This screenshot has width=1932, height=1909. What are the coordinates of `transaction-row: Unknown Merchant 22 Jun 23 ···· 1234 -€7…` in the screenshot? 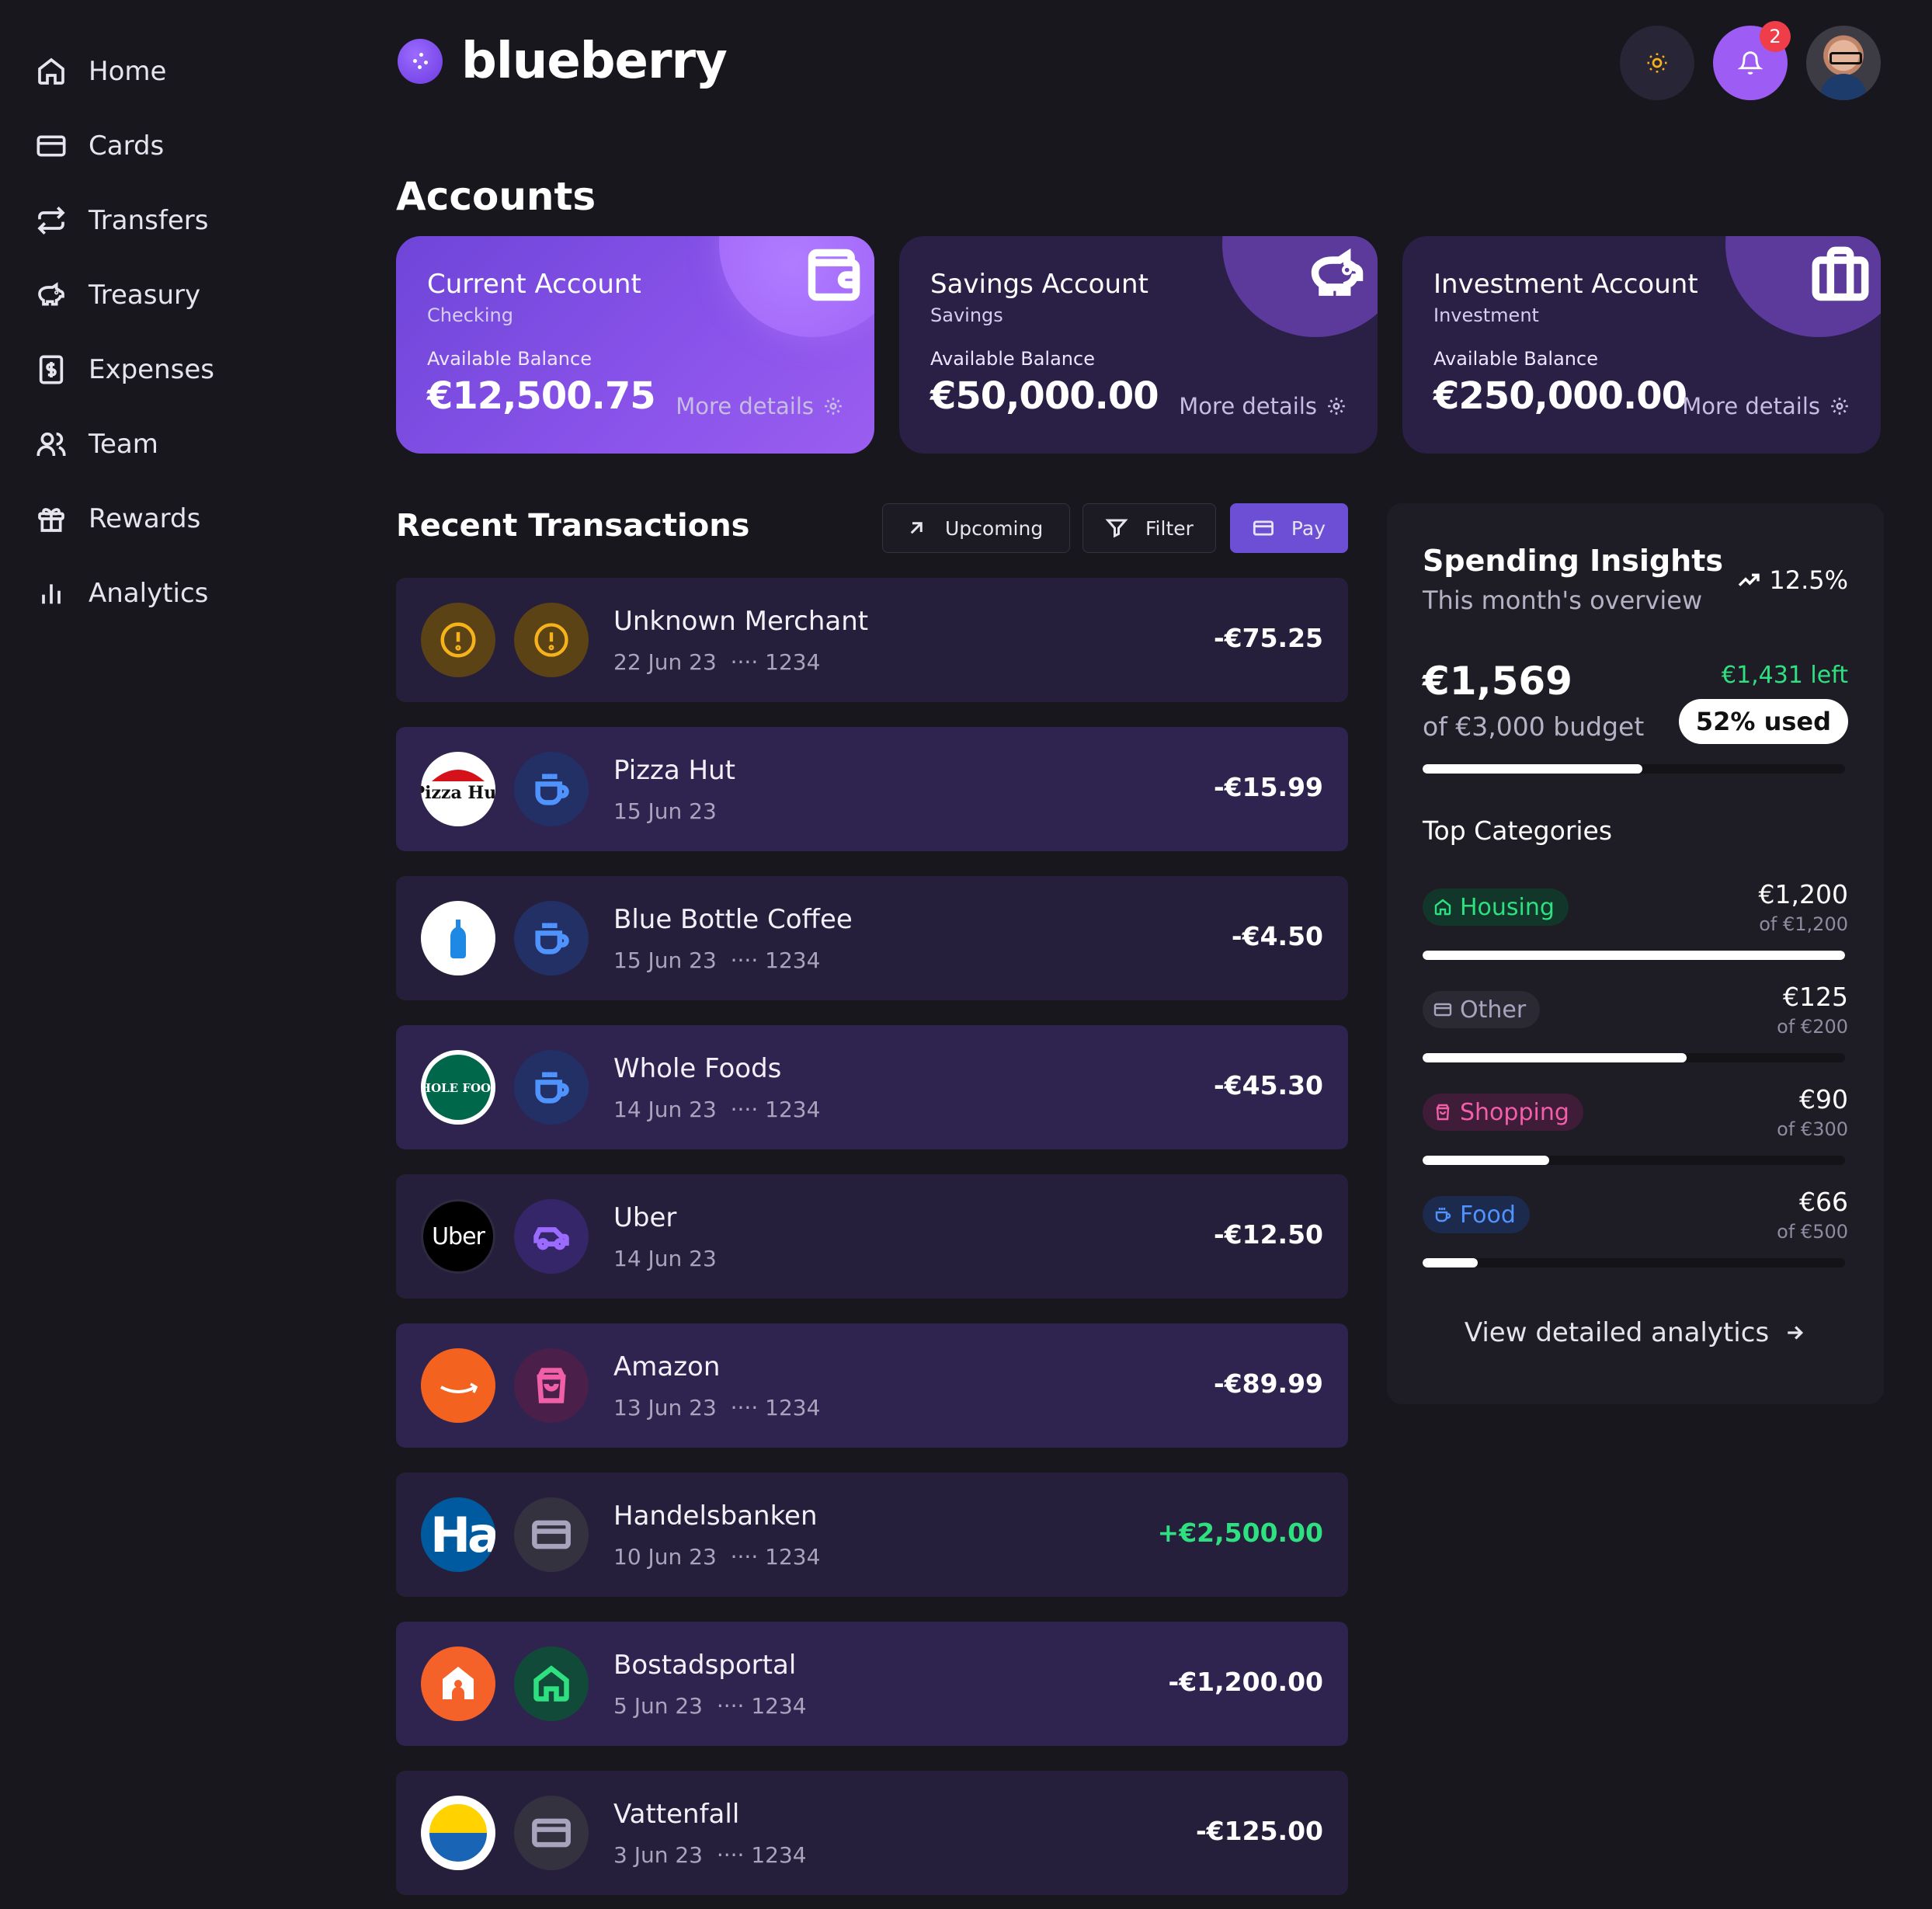 It's located at (872, 640).